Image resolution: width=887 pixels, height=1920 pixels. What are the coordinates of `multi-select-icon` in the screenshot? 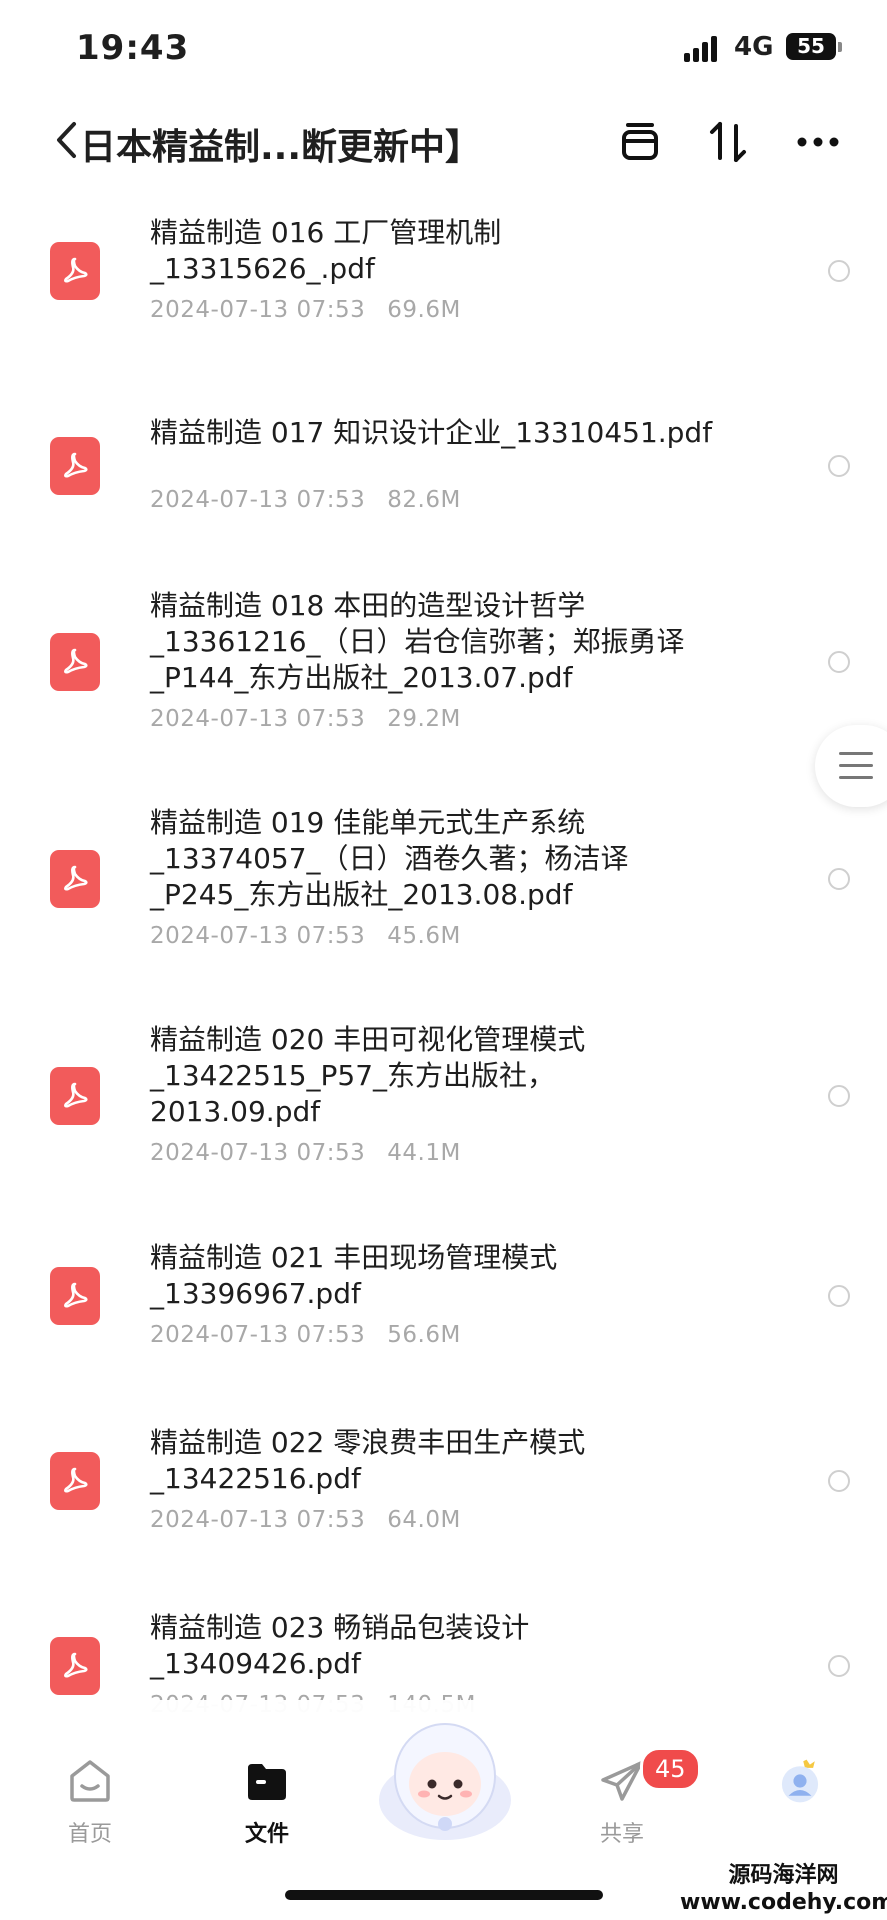 It's located at (640, 141).